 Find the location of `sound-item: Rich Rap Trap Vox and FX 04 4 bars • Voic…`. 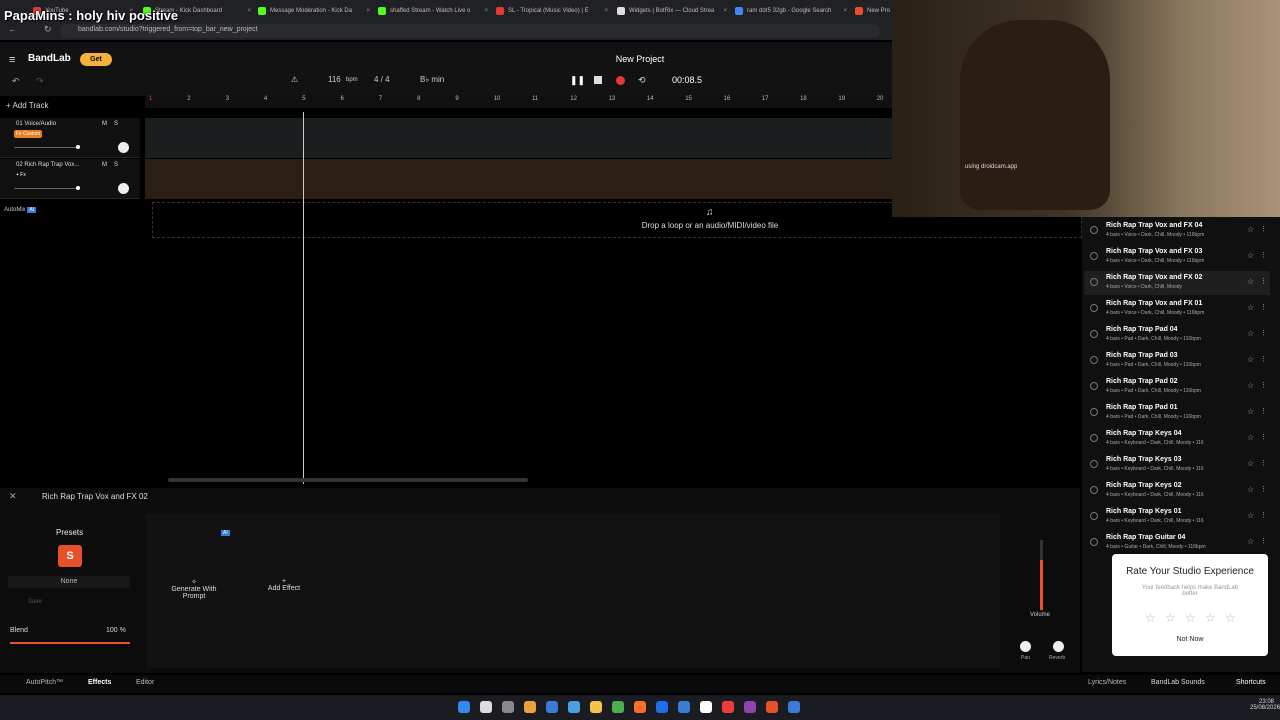

sound-item: Rich Rap Trap Vox and FX 04 4 bars • Voic… is located at coordinates (1177, 231).